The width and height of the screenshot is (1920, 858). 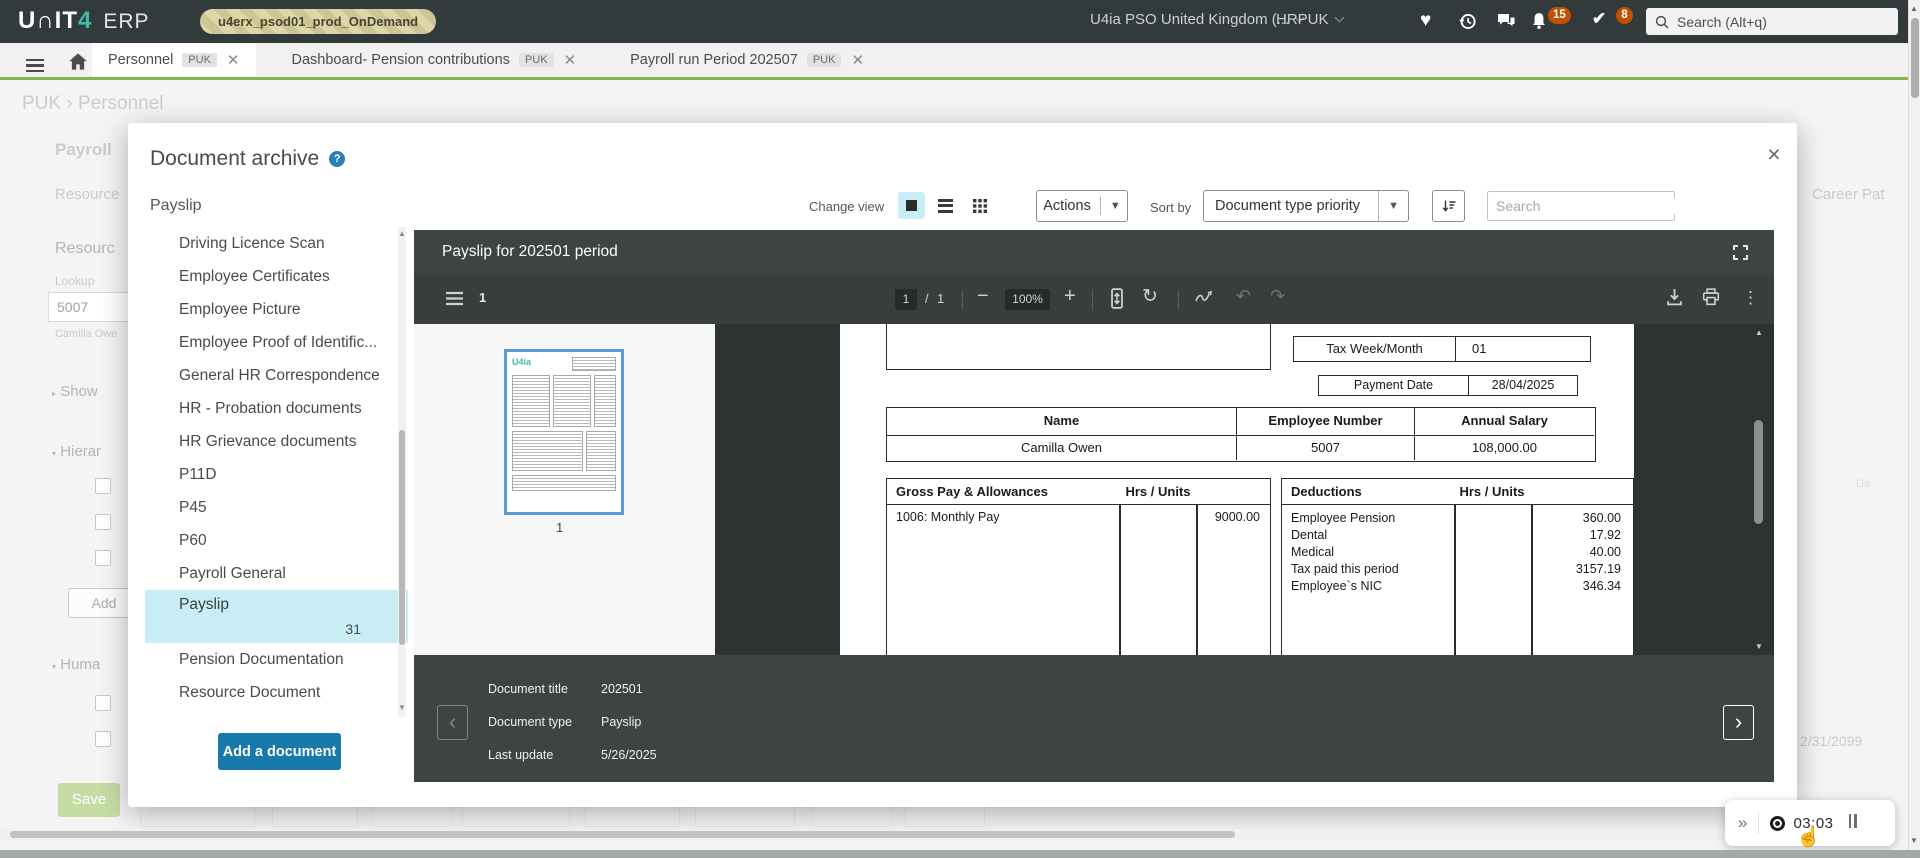 I want to click on doc-type-p45: P45, so click(x=276, y=507).